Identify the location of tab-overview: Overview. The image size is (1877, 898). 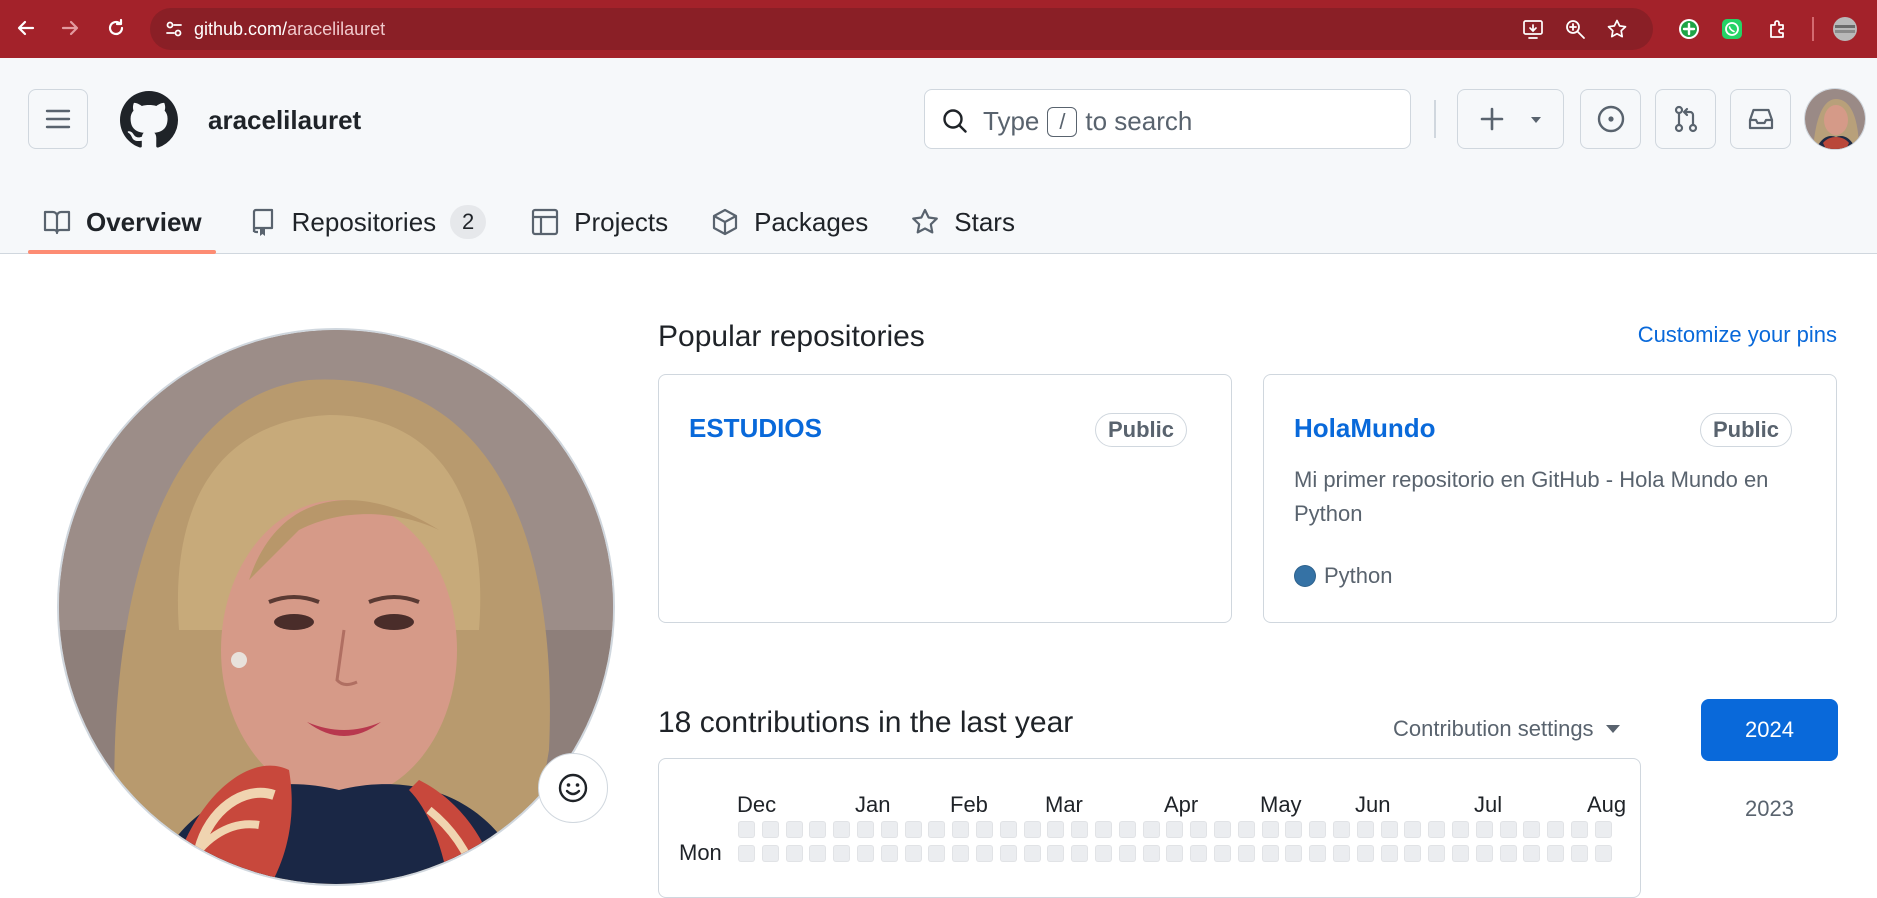
(122, 222).